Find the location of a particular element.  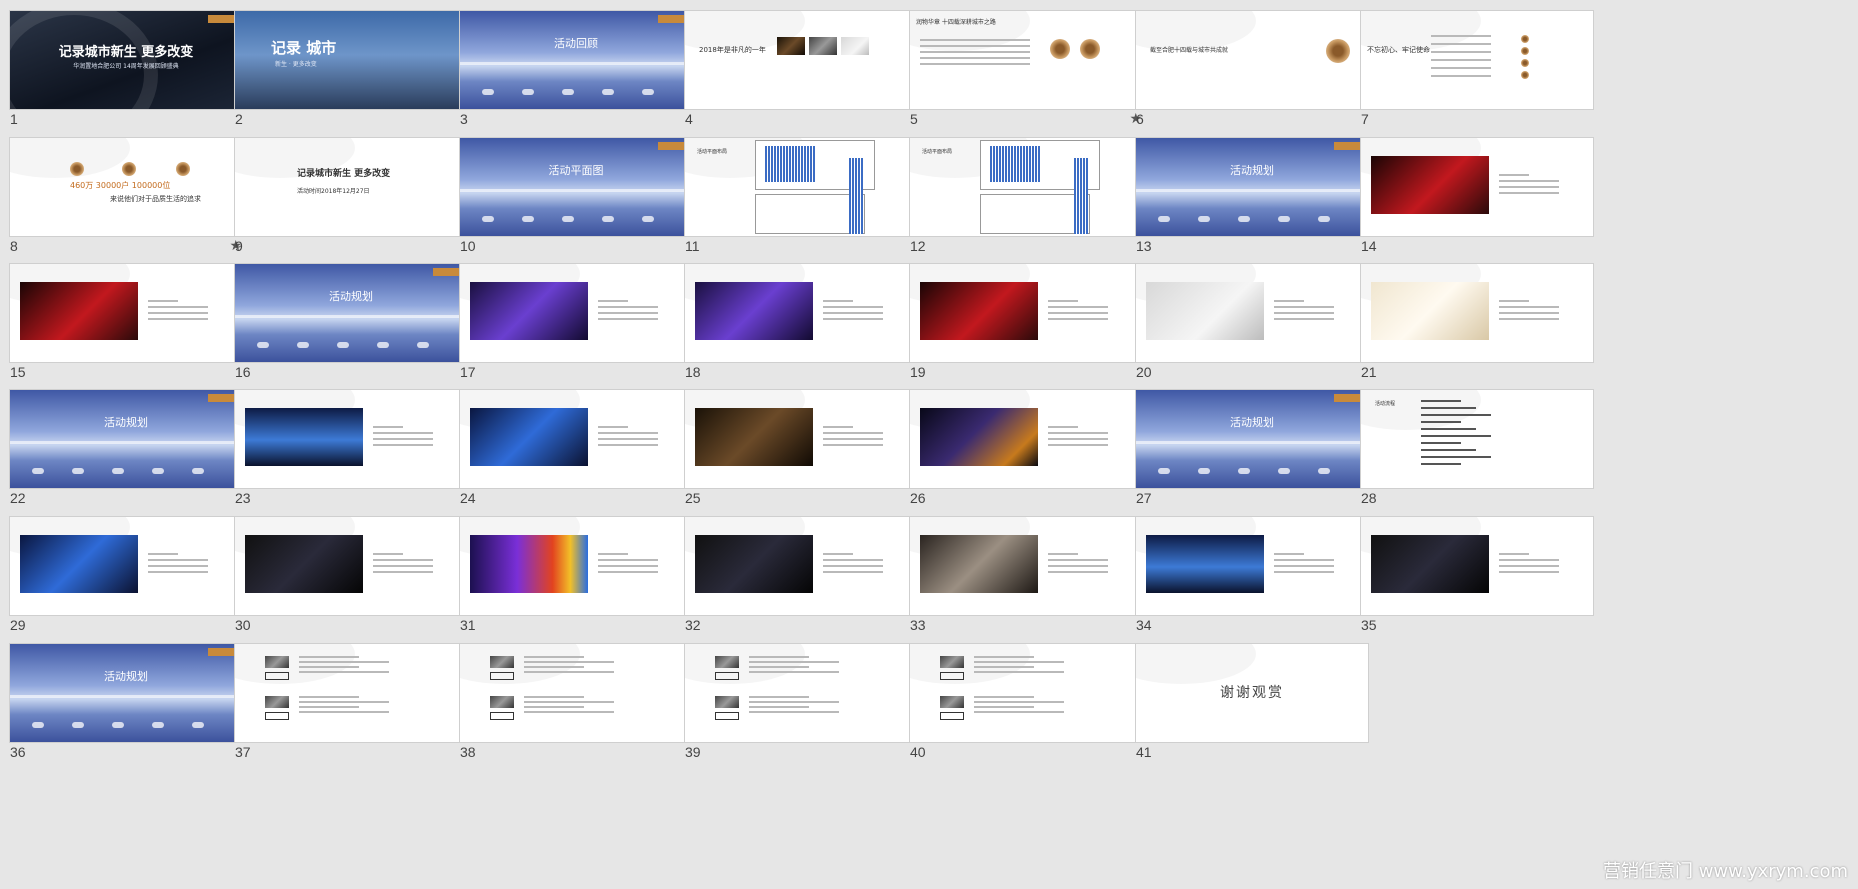

slide-number: 19 is located at coordinates (918, 372).